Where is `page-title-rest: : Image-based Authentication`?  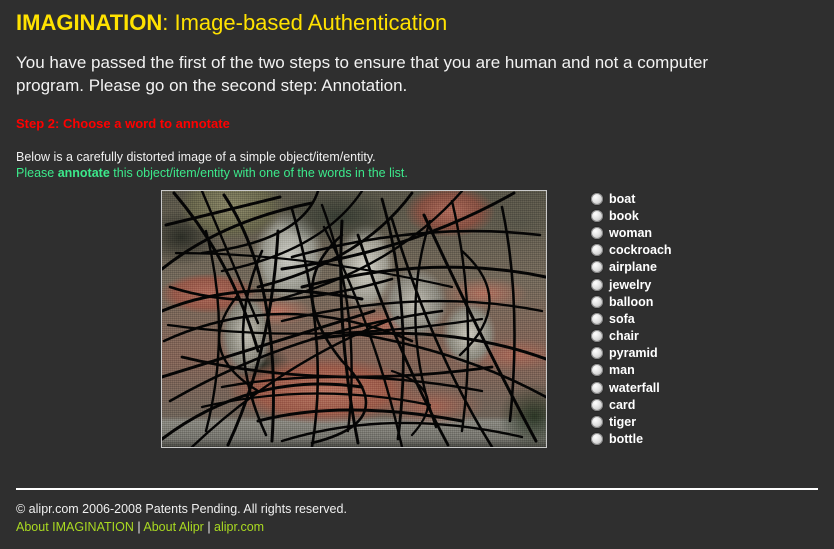 page-title-rest: : Image-based Authentication is located at coordinates (305, 22).